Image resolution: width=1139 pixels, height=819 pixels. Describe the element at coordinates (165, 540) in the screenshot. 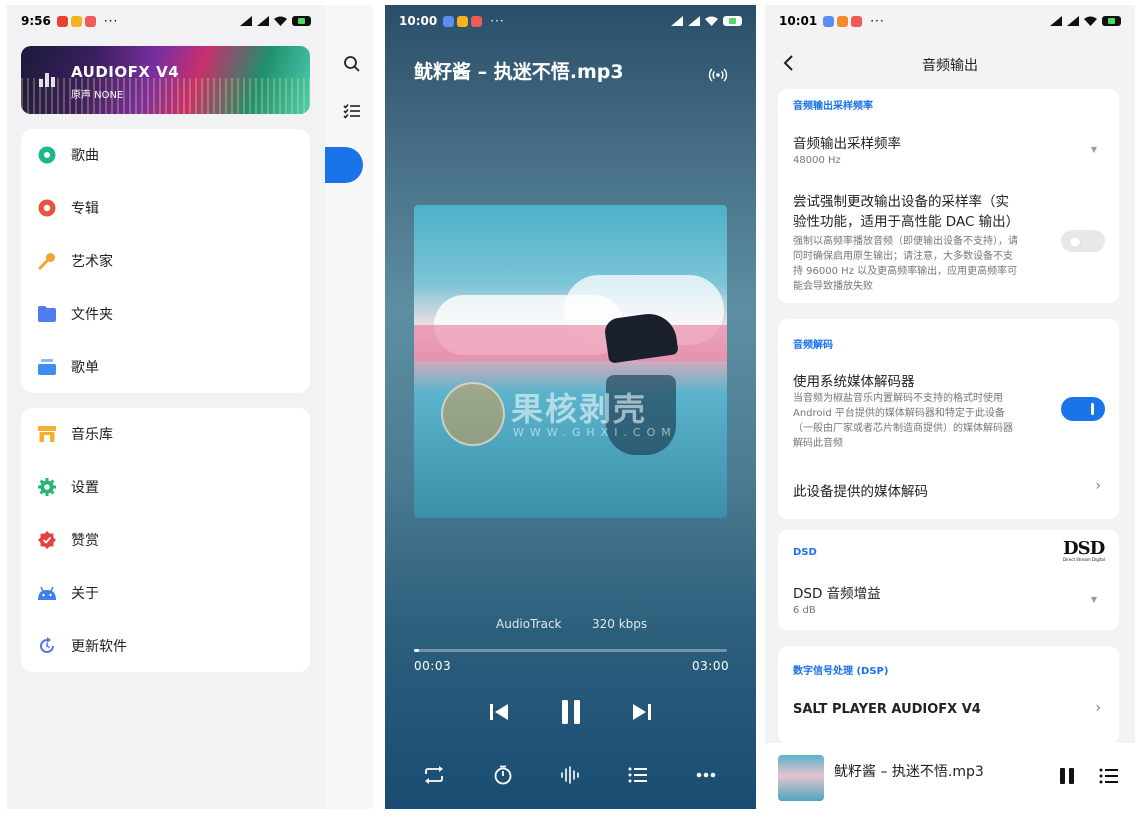

I see `menu-item-donate: 赞赏` at that location.